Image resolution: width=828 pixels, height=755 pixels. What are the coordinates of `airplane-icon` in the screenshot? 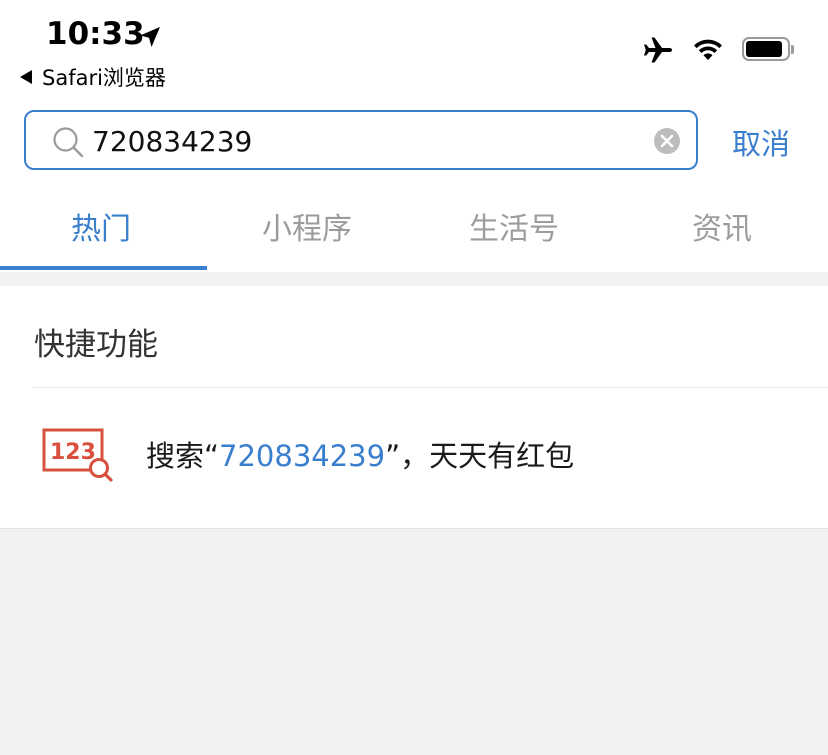 It's located at (658, 50).